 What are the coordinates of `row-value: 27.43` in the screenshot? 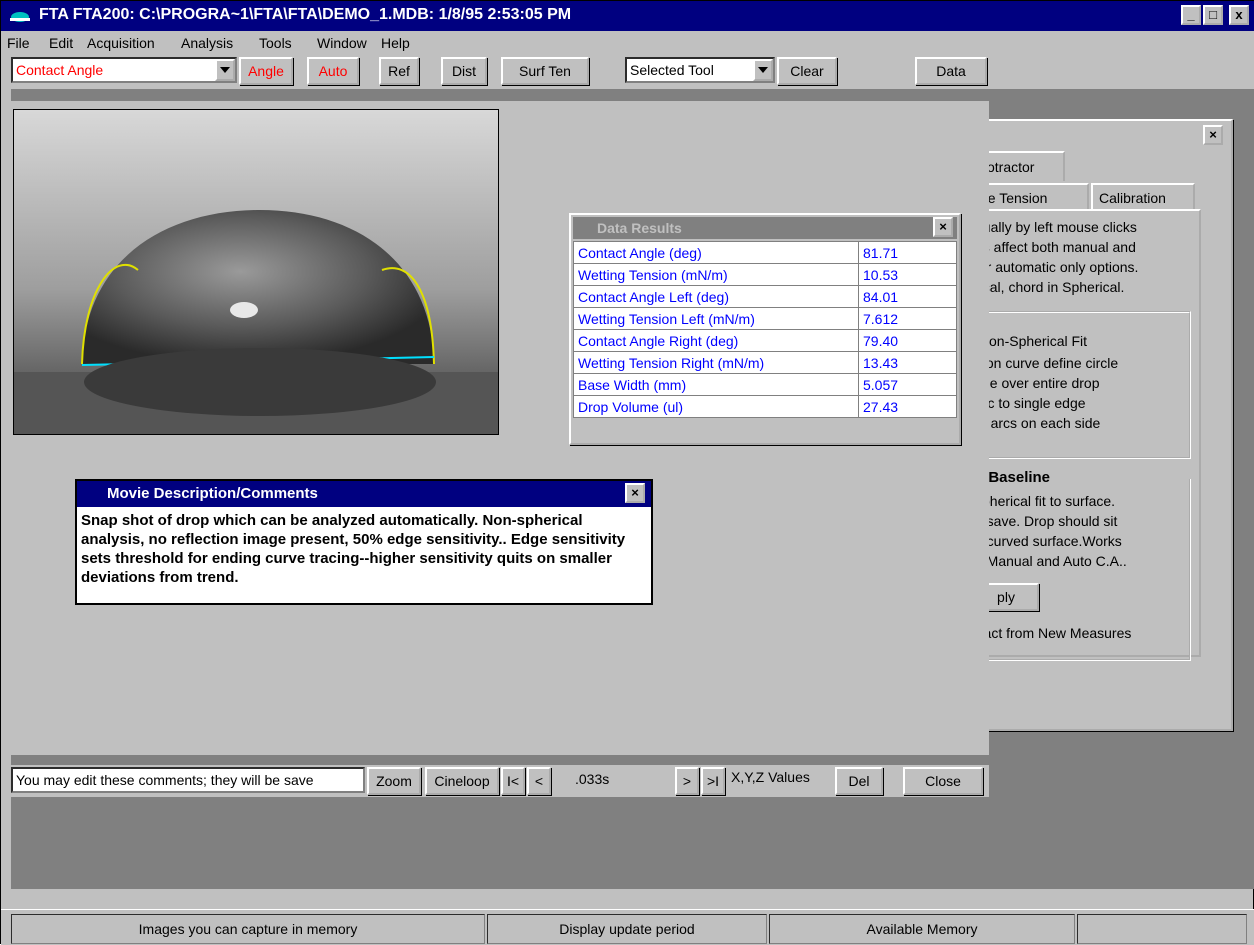 It's located at (907, 406).